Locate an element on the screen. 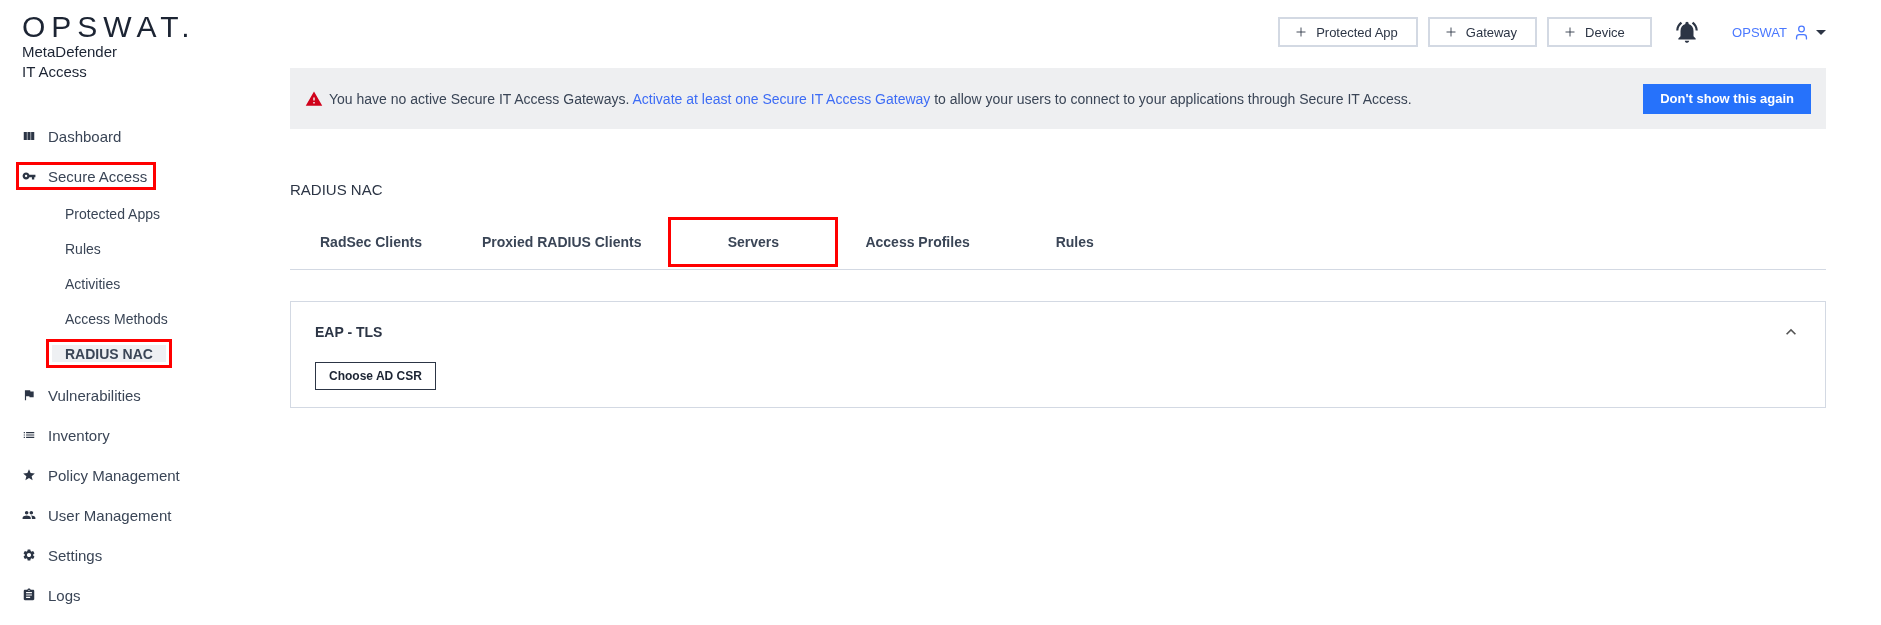 This screenshot has width=1881, height=625. people-icon is located at coordinates (29, 515).